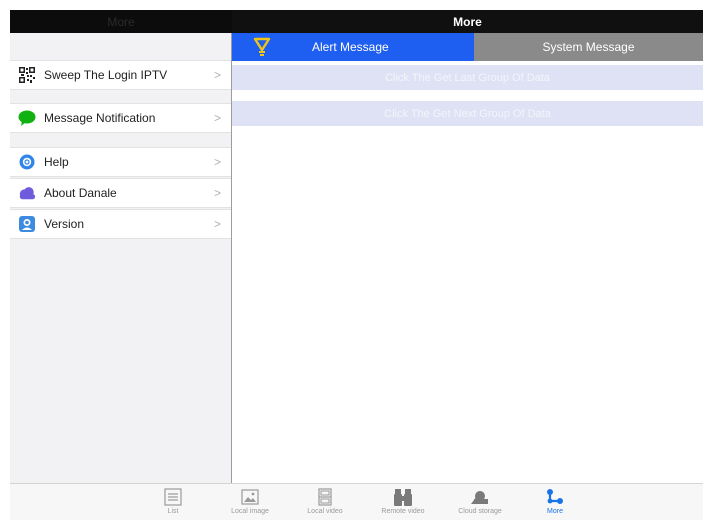  What do you see at coordinates (27, 75) in the screenshot?
I see `qr-code-icon` at bounding box center [27, 75].